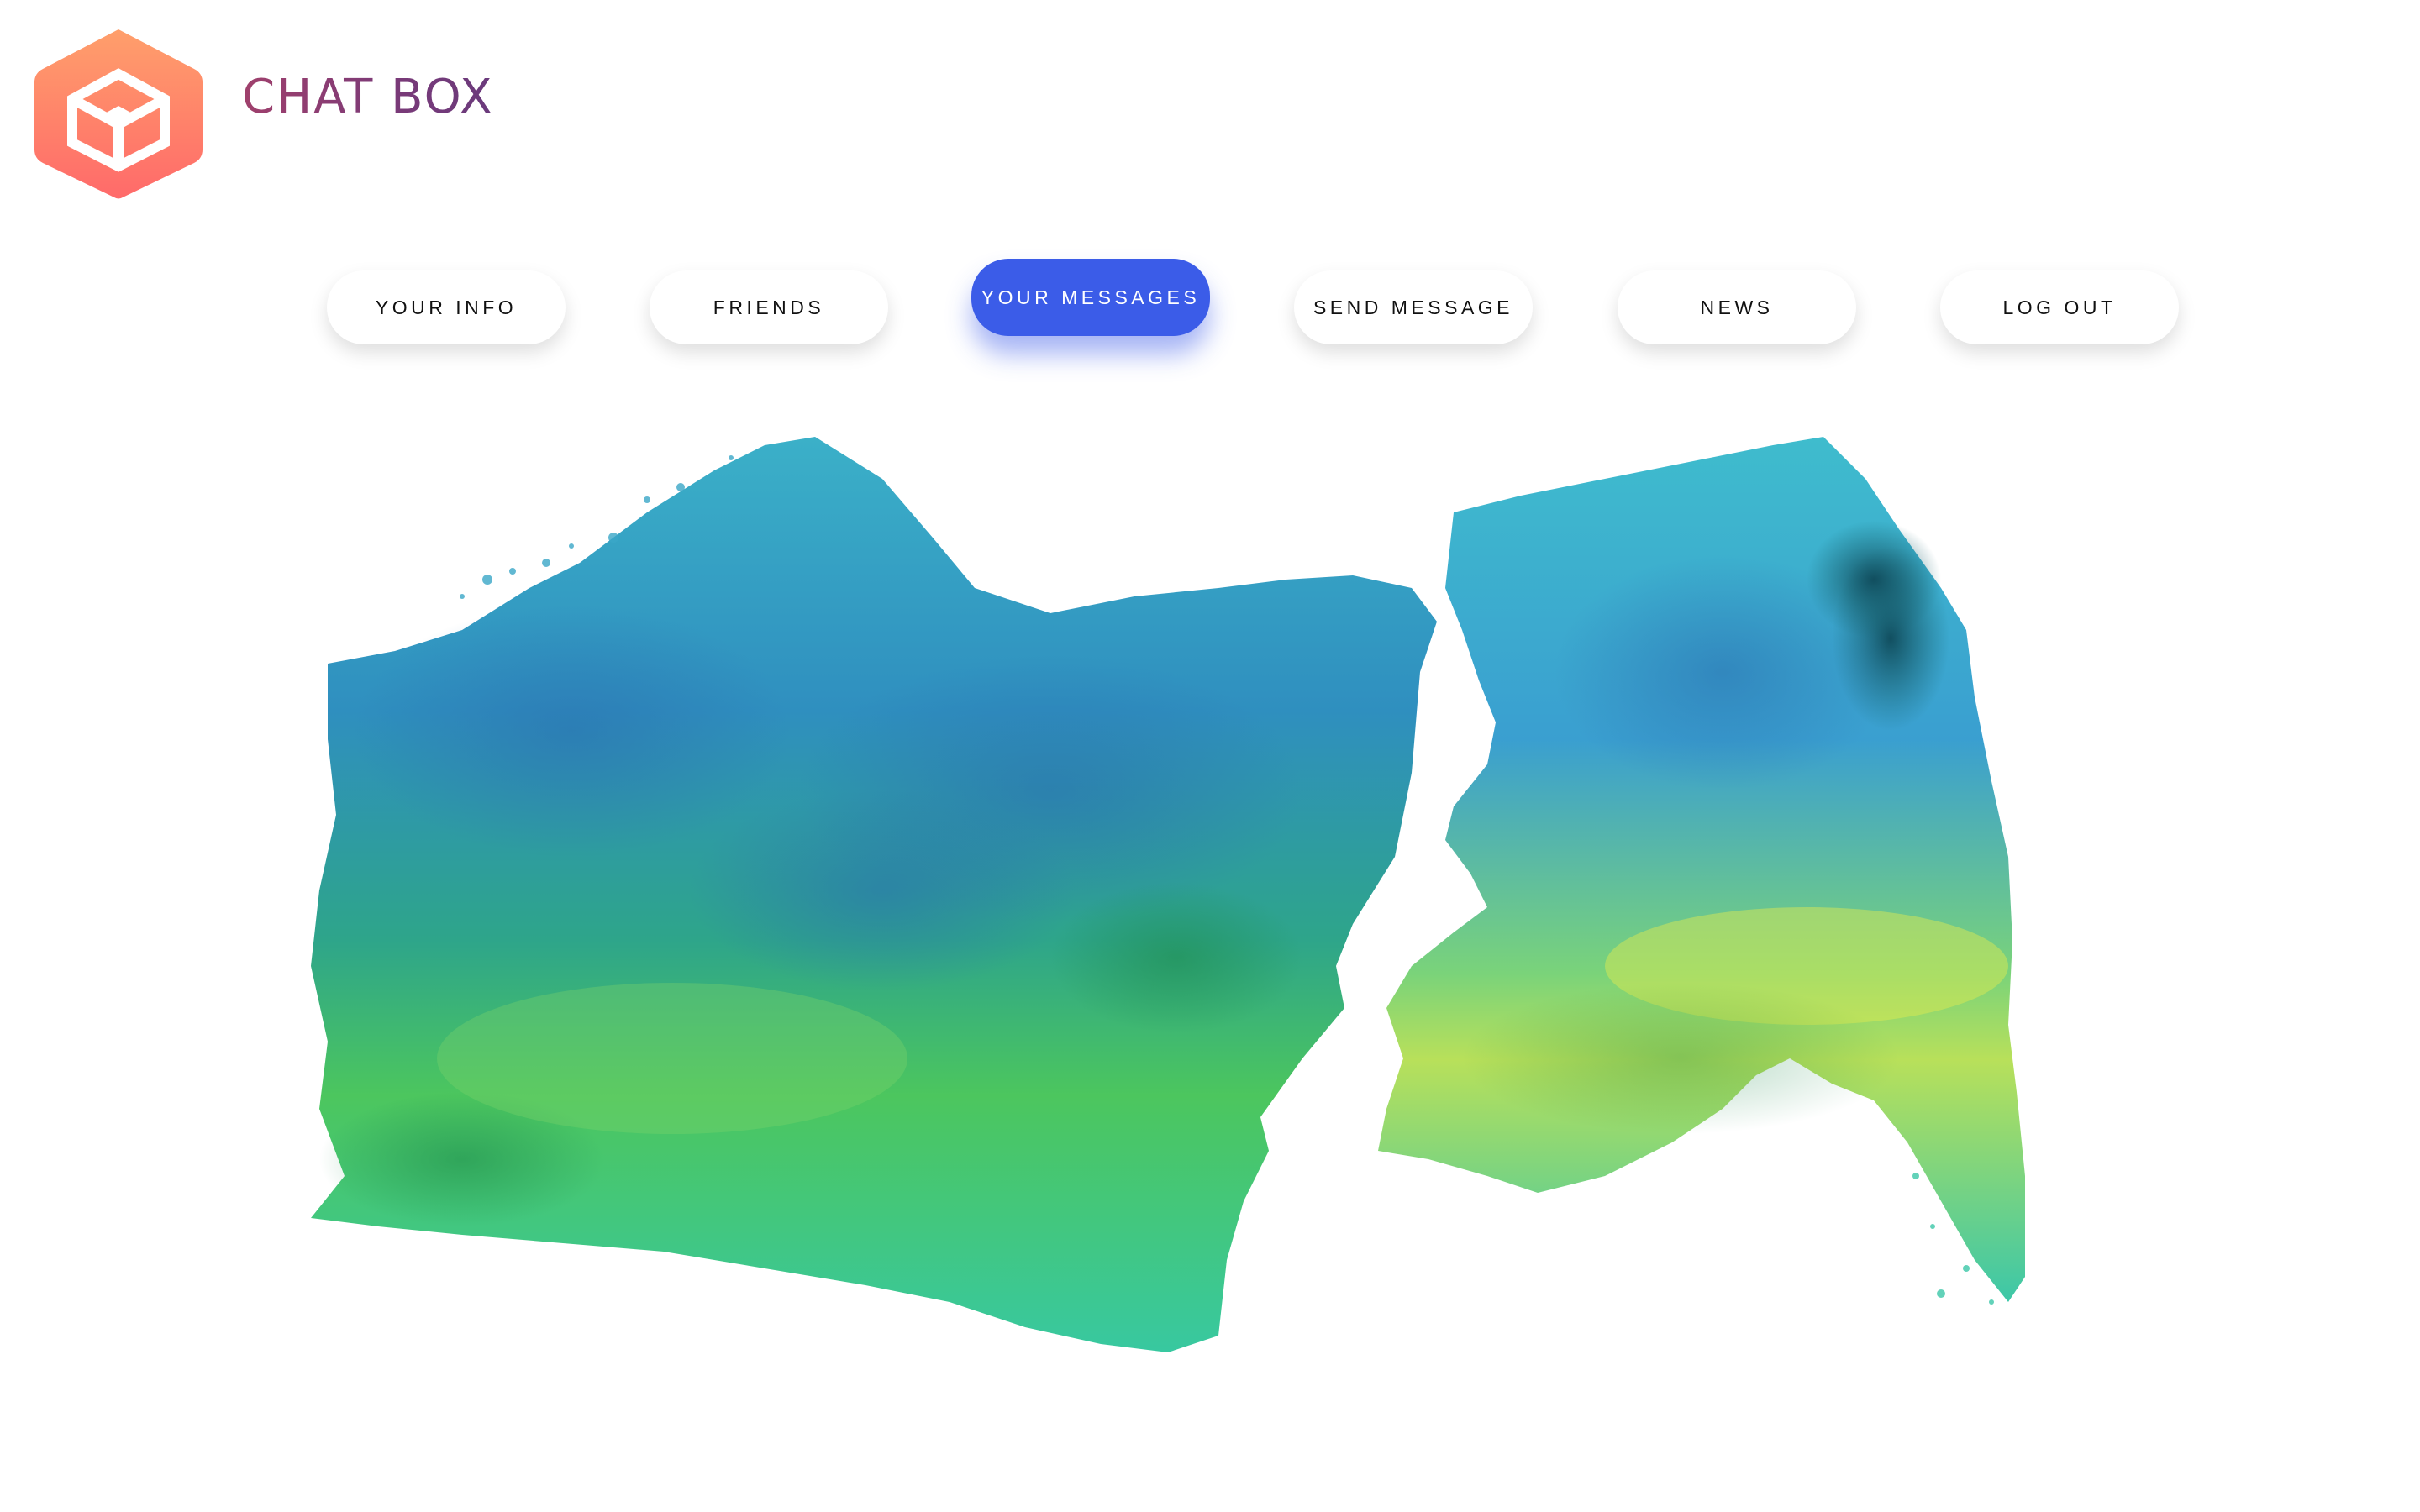  I want to click on nav-friends-button: FRIENDS, so click(769, 307).